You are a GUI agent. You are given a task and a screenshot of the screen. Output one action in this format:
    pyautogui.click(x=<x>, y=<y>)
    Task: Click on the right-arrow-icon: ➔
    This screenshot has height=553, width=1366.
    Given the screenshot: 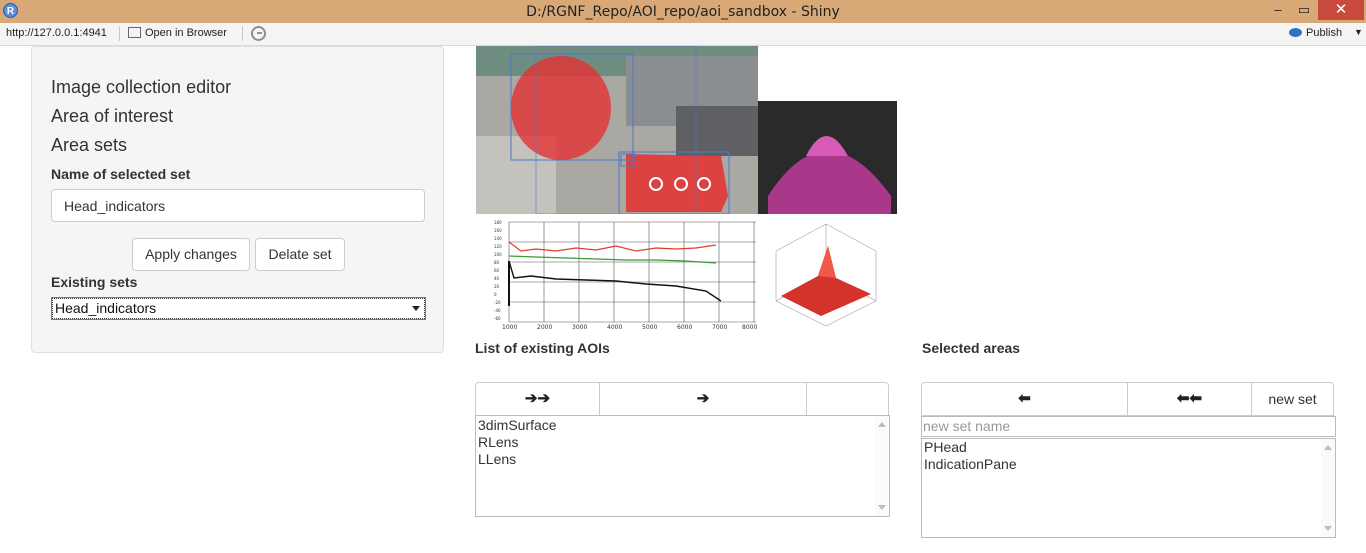 What is the action you would take?
    pyautogui.click(x=703, y=398)
    